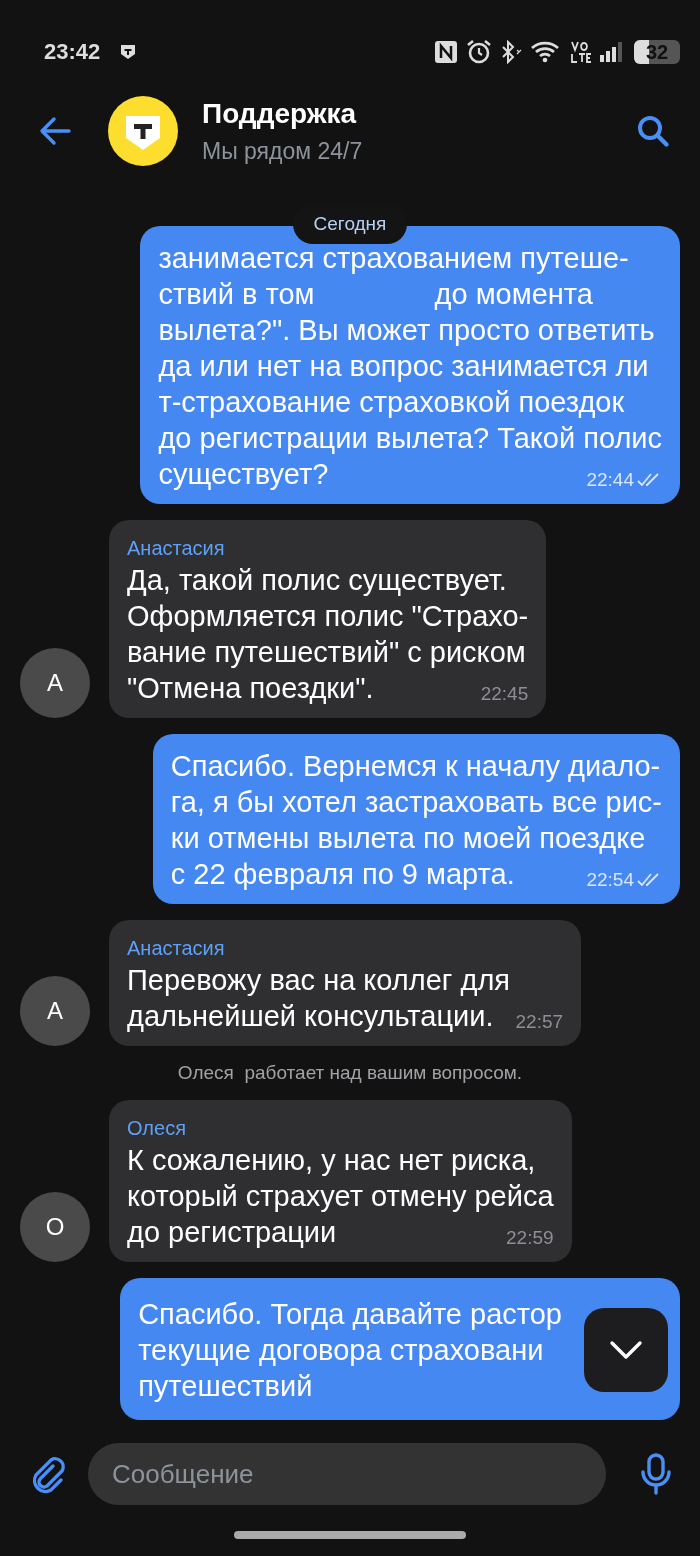 The image size is (700, 1556). What do you see at coordinates (243, 474) in the screenshot?
I see `message-text: существует?` at bounding box center [243, 474].